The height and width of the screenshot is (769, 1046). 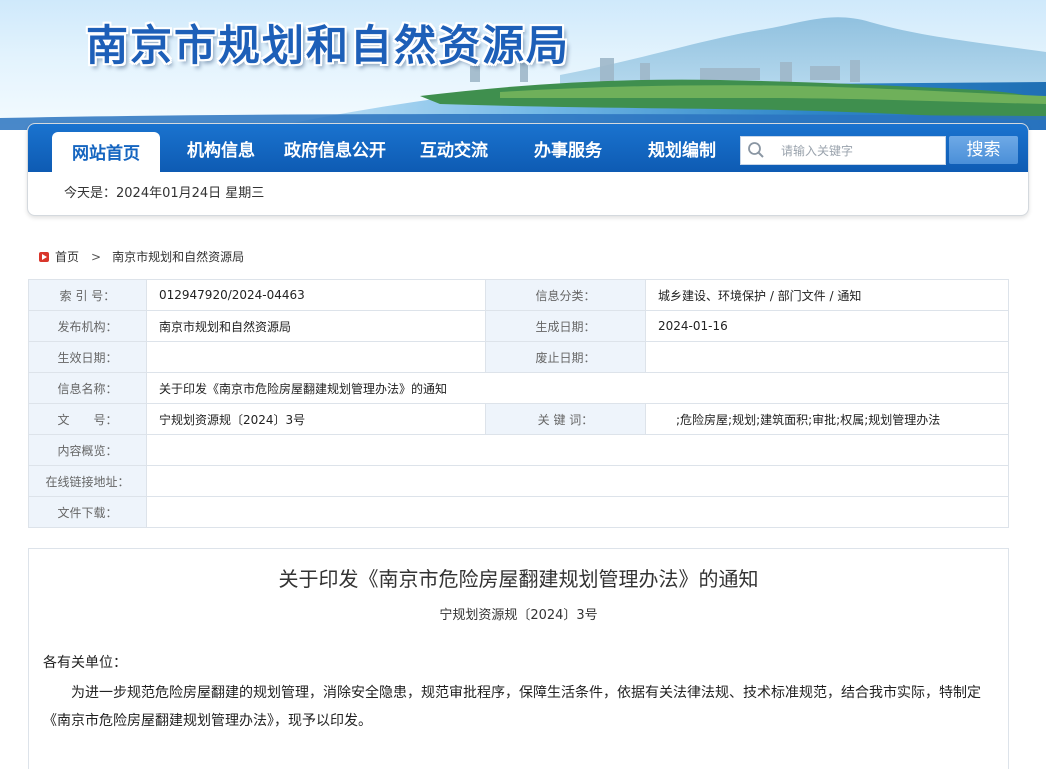 I want to click on search-box, so click(x=843, y=150).